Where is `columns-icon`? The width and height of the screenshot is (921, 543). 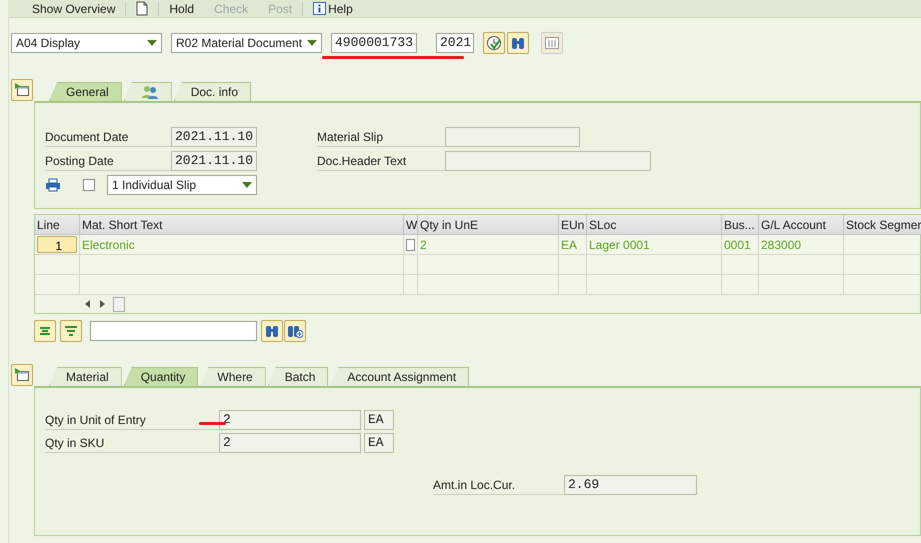 columns-icon is located at coordinates (552, 43).